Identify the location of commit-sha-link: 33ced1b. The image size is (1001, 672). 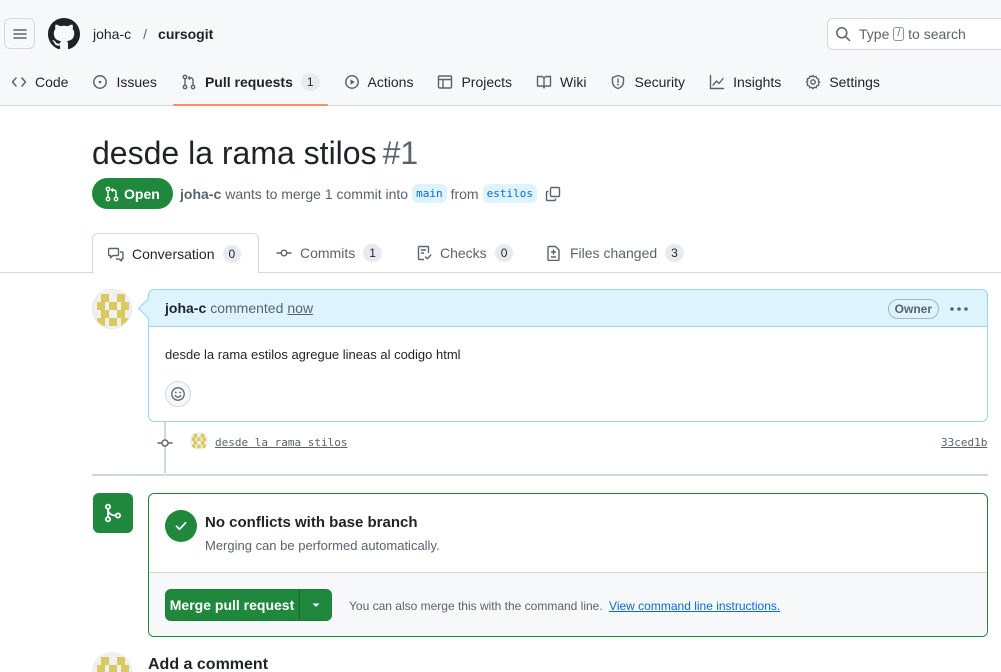
(964, 442).